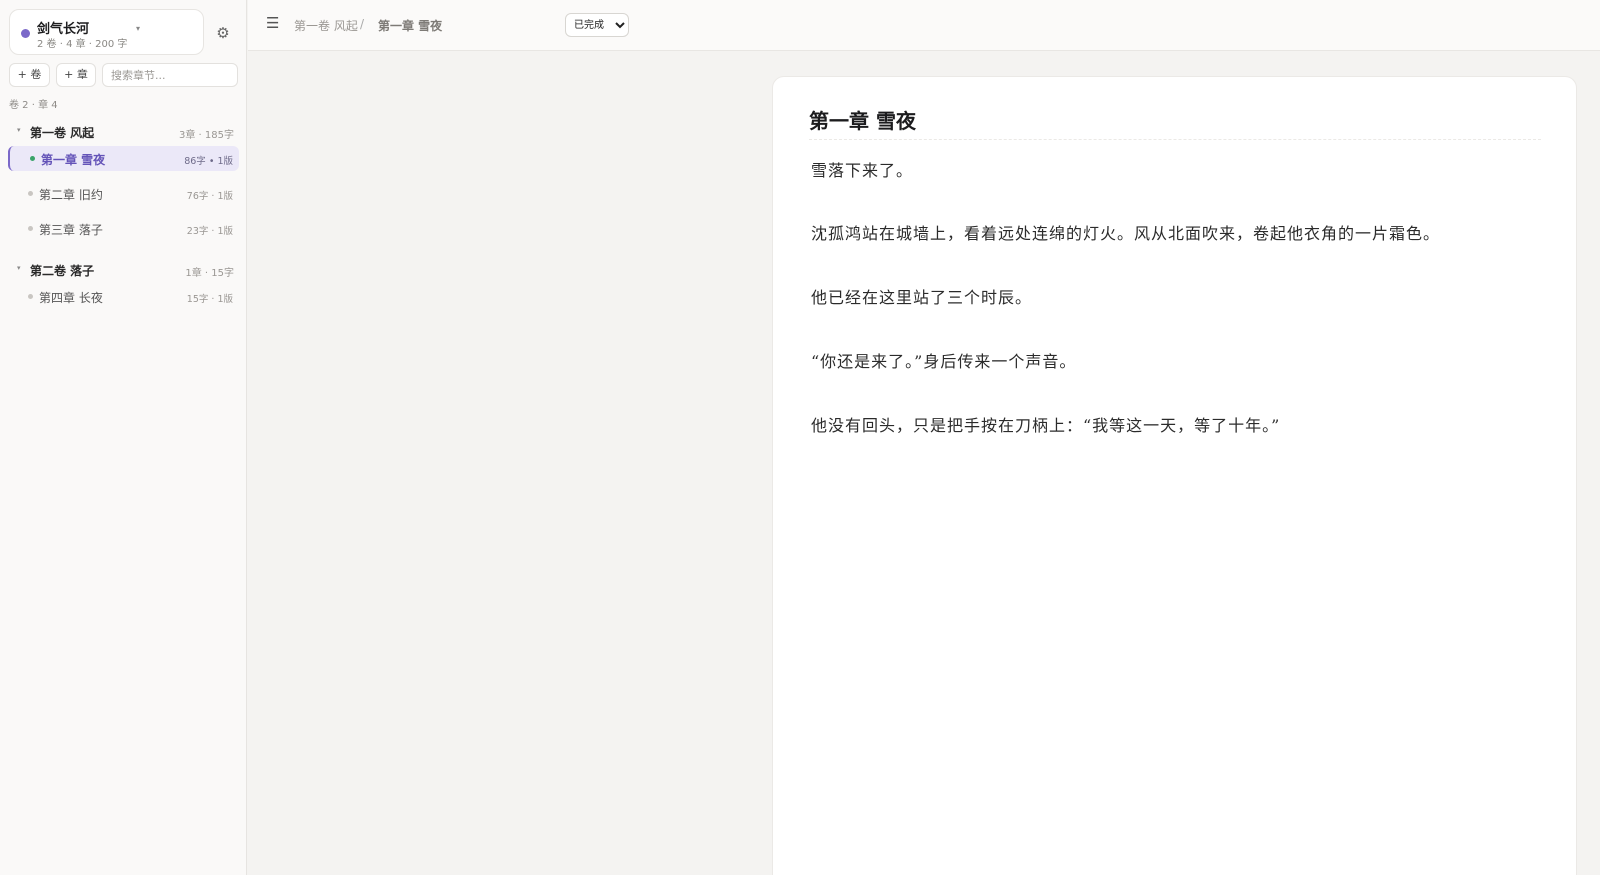  I want to click on title-divider, so click(1175, 139).